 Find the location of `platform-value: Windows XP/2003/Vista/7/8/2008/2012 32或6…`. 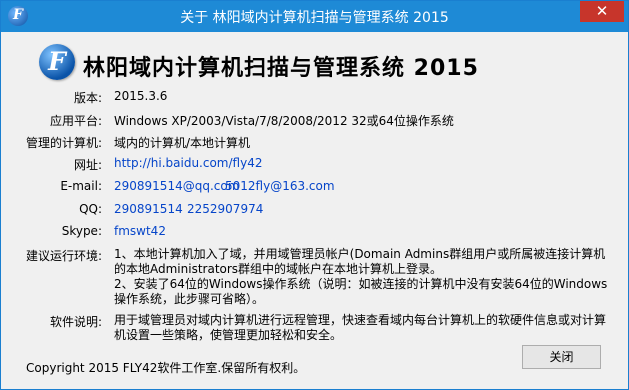

platform-value: Windows XP/2003/Vista/7/8/2008/2012 32或6… is located at coordinates (284, 121).